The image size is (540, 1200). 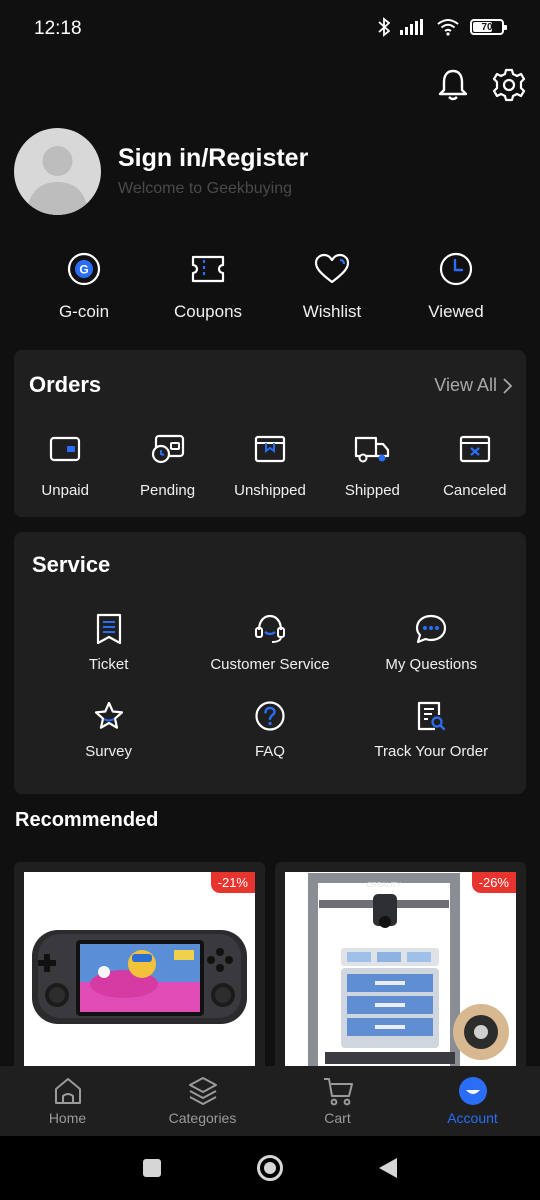 What do you see at coordinates (507, 385) in the screenshot?
I see `chevron-right-icon` at bounding box center [507, 385].